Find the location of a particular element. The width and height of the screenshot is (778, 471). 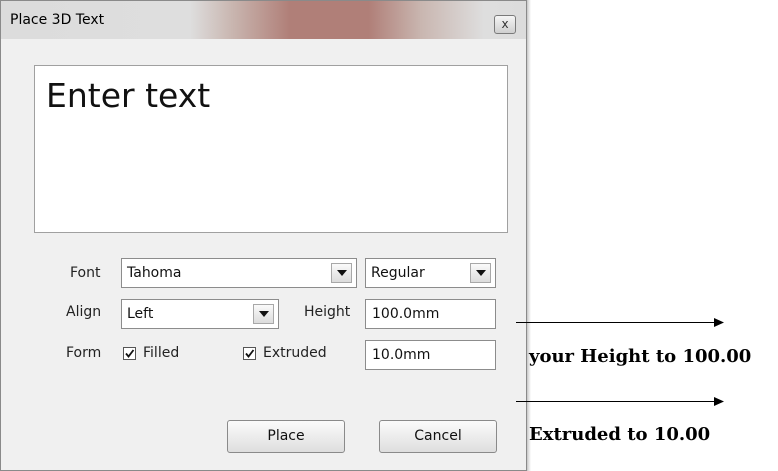

cancel-button: Cancel is located at coordinates (438, 436).